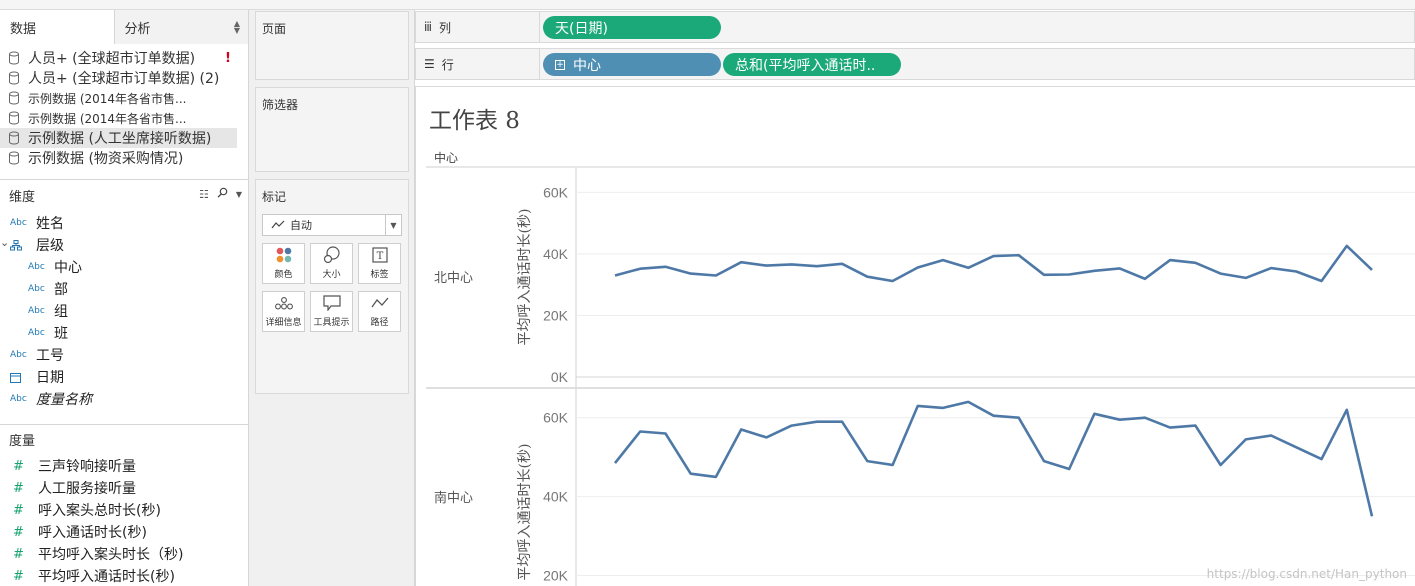 The height and width of the screenshot is (586, 1415). What do you see at coordinates (96, 554) in the screenshot?
I see `measure-field: # 平均呼入案头时长（秒)` at bounding box center [96, 554].